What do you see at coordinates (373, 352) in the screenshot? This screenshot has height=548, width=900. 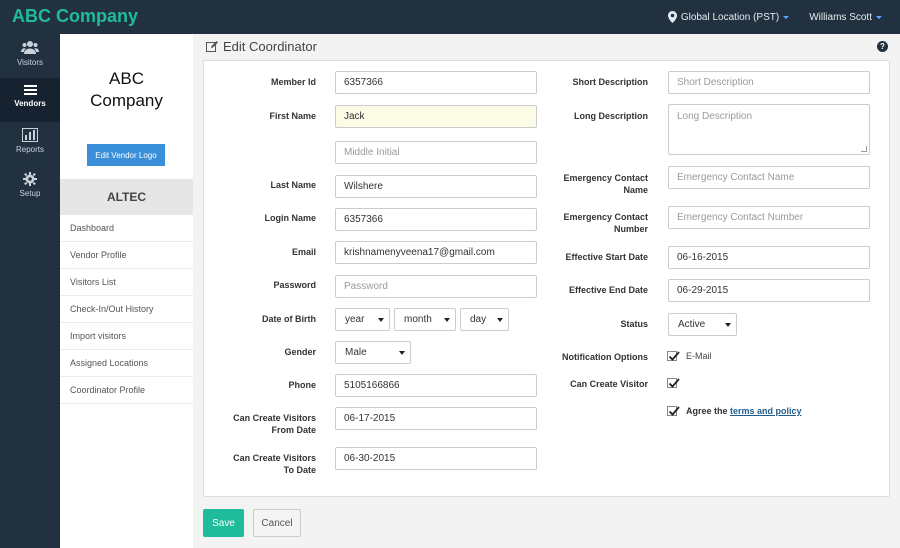 I see `gender-select: Male` at bounding box center [373, 352].